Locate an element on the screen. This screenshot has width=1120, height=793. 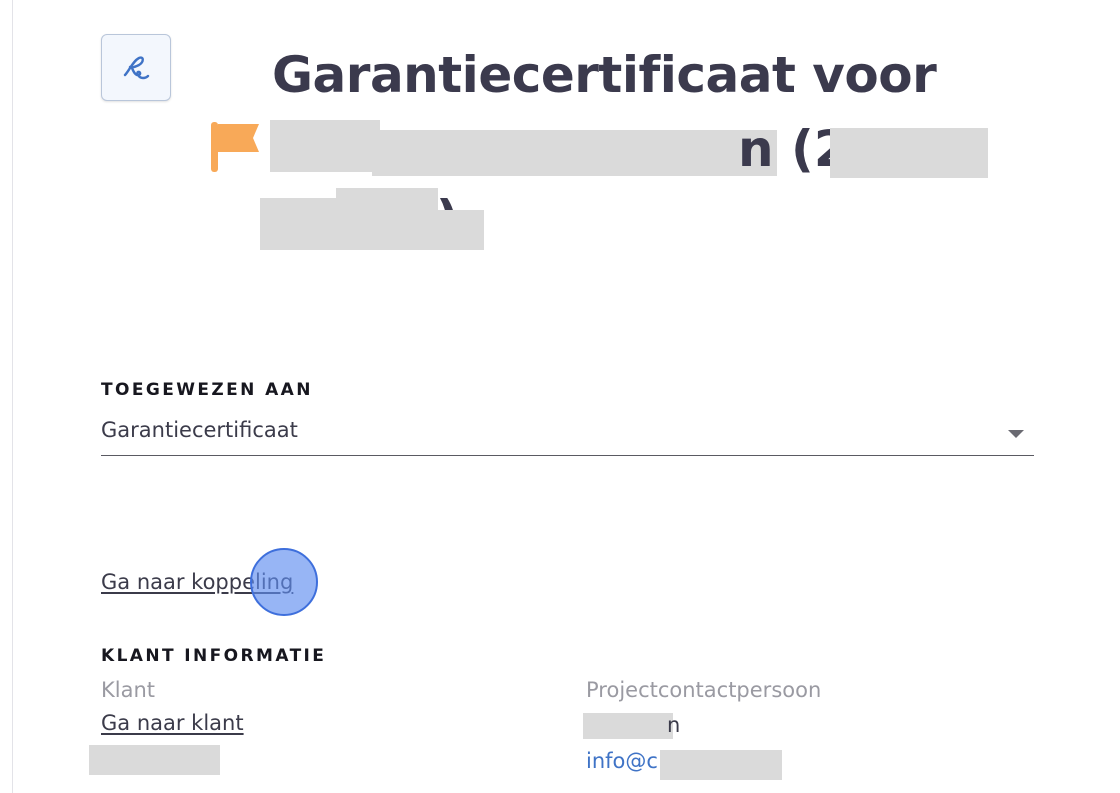
contact-email-link: info@c is located at coordinates (622, 761).